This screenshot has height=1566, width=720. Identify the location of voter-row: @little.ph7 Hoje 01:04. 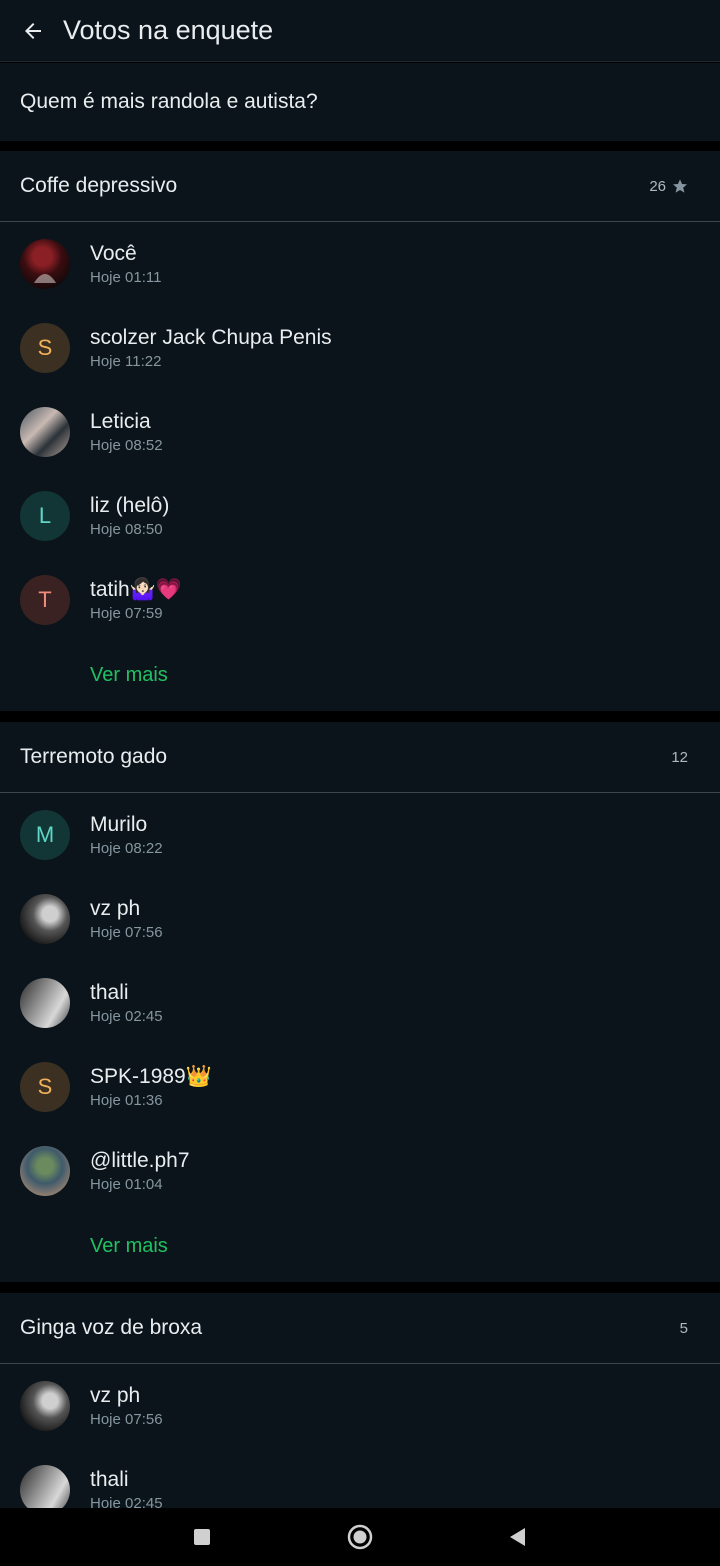
(360, 1171).